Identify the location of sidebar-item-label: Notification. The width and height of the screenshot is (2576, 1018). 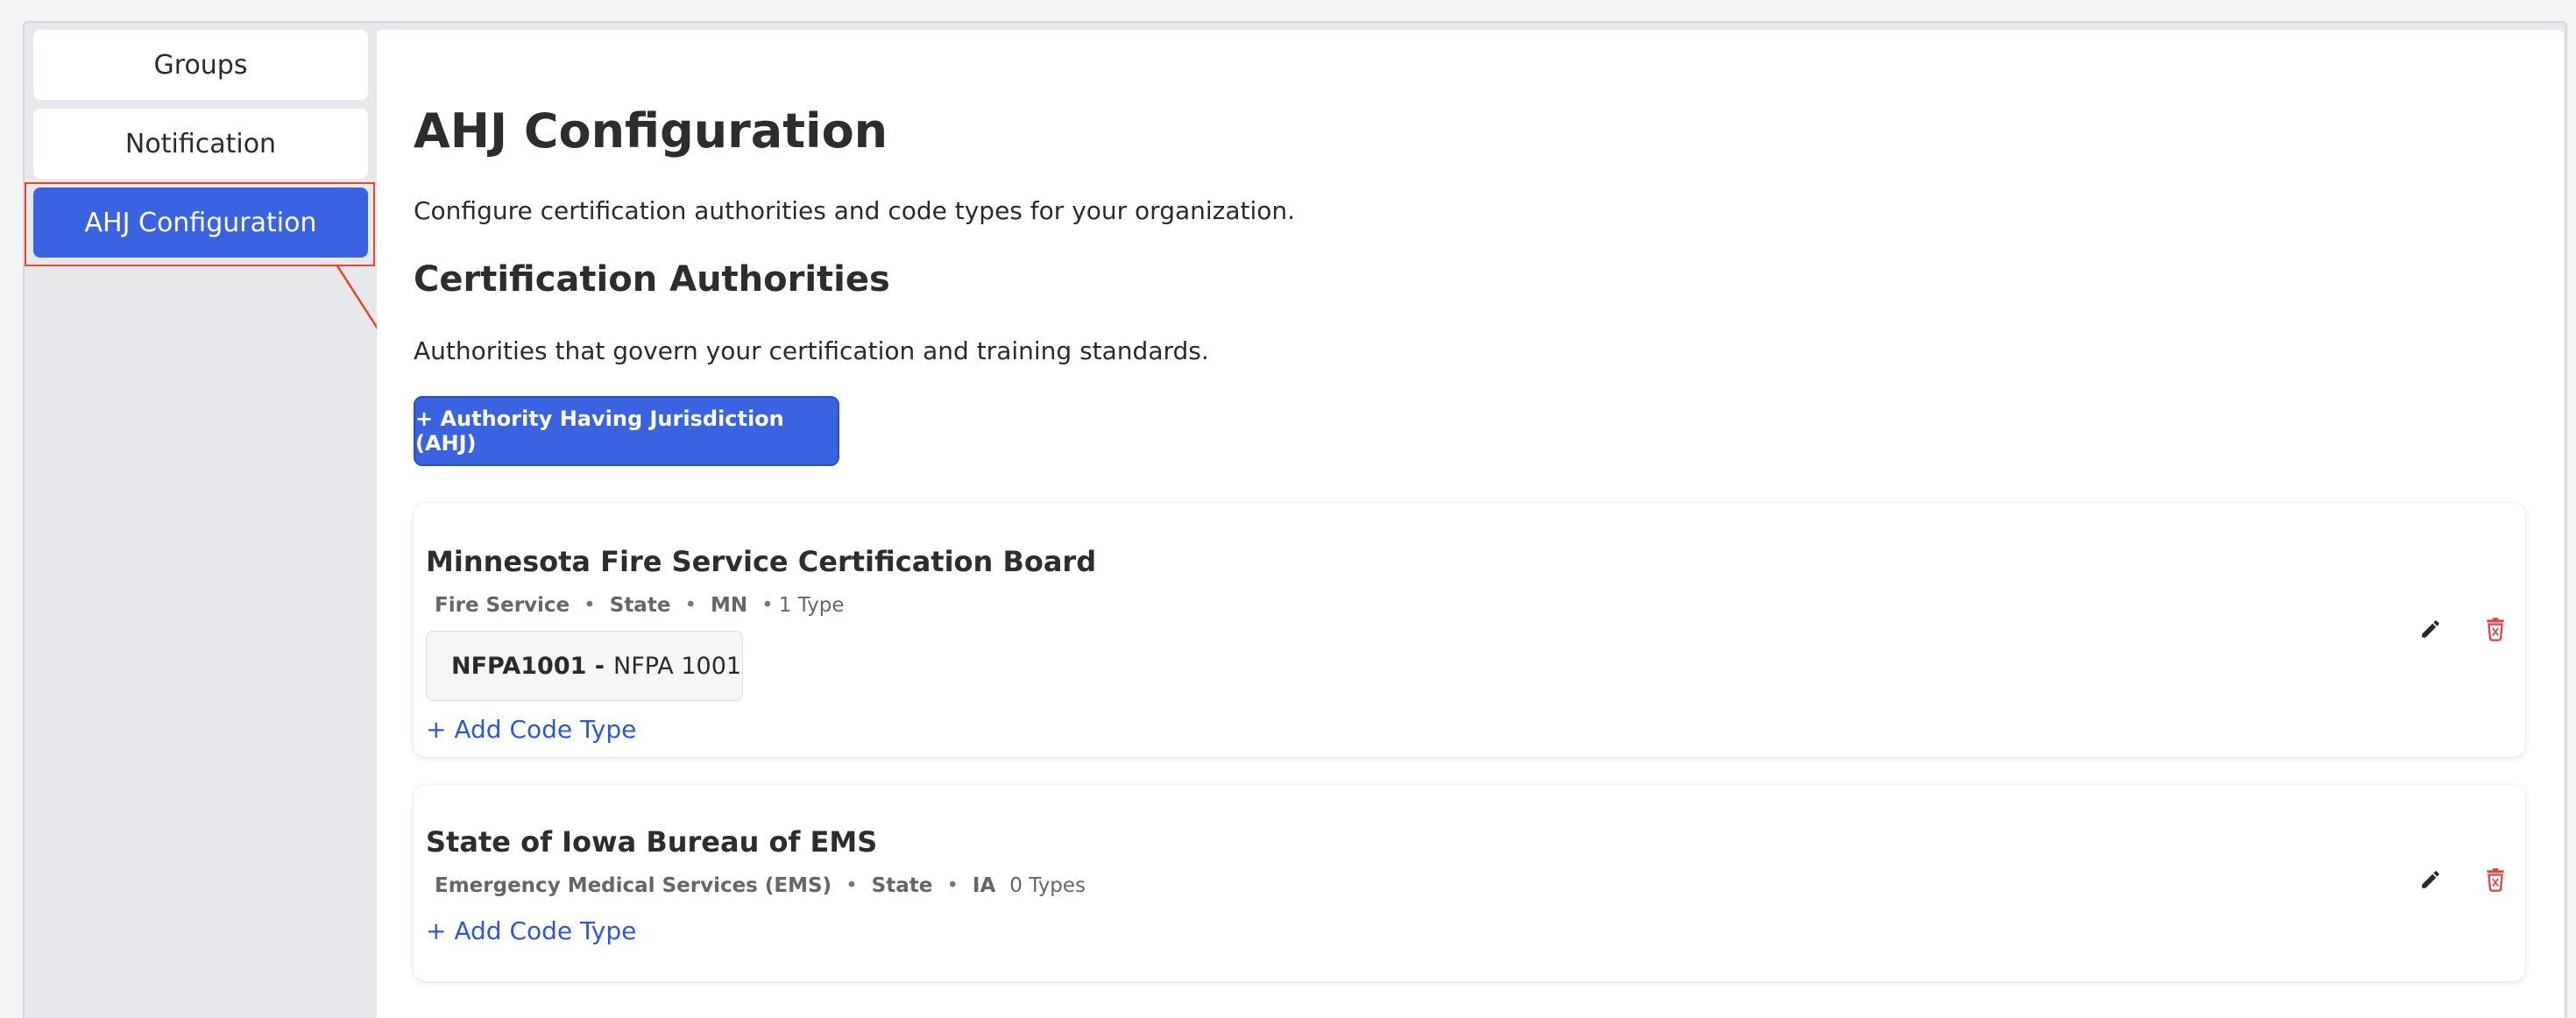
(200, 143).